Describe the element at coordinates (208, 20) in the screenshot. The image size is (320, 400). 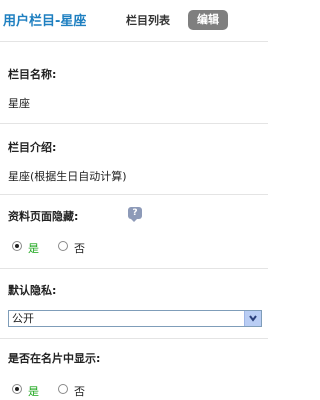
I see `tab-edit: 编辑` at that location.